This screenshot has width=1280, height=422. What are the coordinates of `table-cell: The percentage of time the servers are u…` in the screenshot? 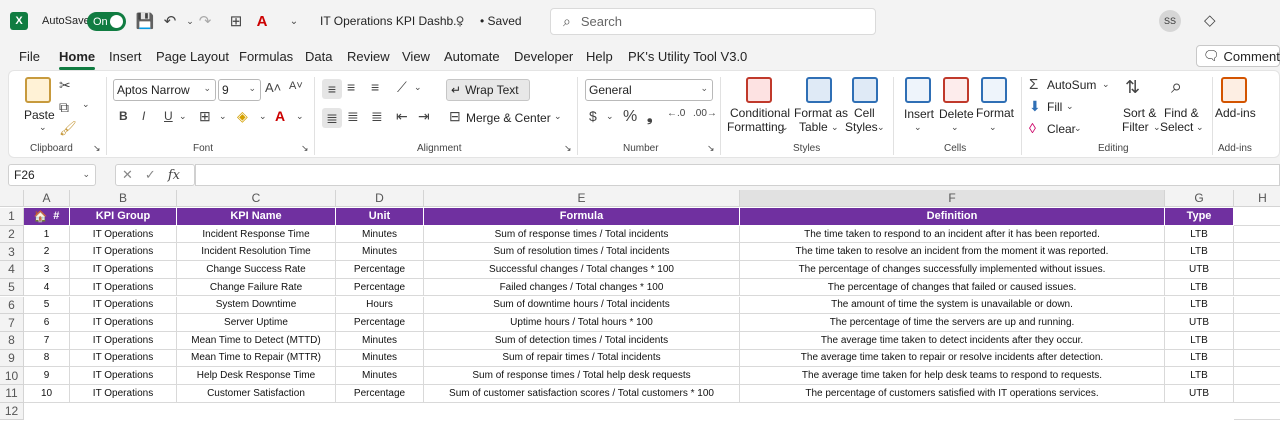 It's located at (952, 323).